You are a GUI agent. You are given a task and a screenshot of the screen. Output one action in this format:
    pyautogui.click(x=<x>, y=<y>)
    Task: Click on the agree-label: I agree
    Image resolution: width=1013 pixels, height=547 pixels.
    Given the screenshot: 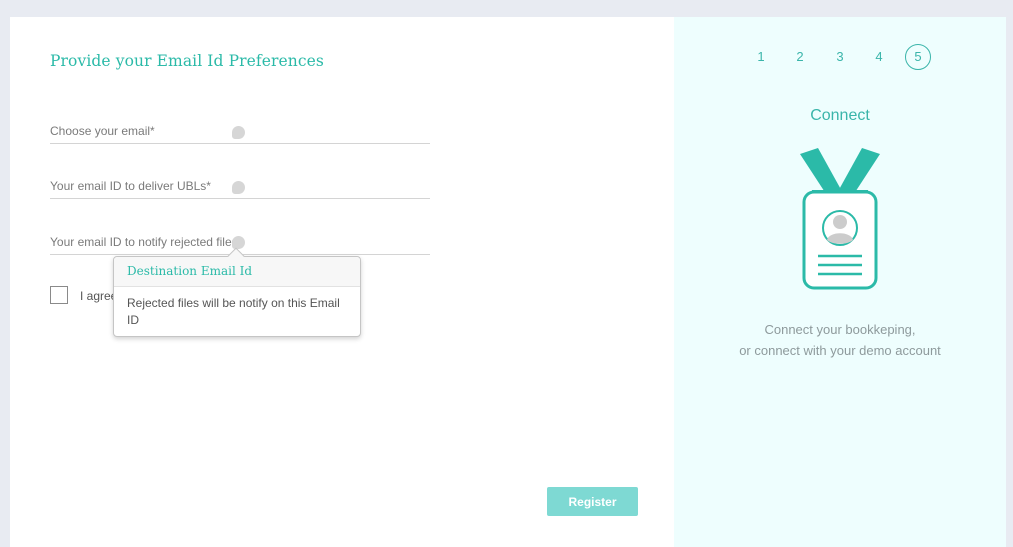 What is the action you would take?
    pyautogui.click(x=99, y=296)
    